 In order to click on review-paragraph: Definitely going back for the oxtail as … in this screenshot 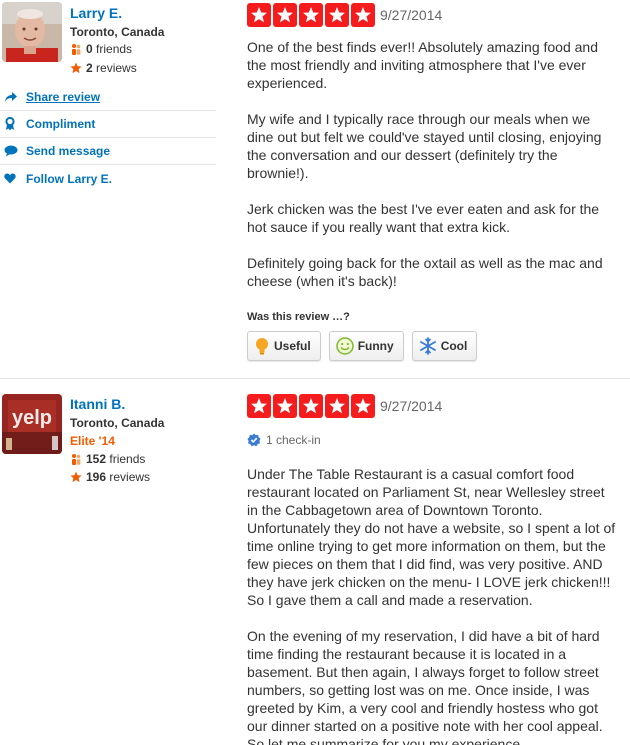, I will do `click(425, 272)`.